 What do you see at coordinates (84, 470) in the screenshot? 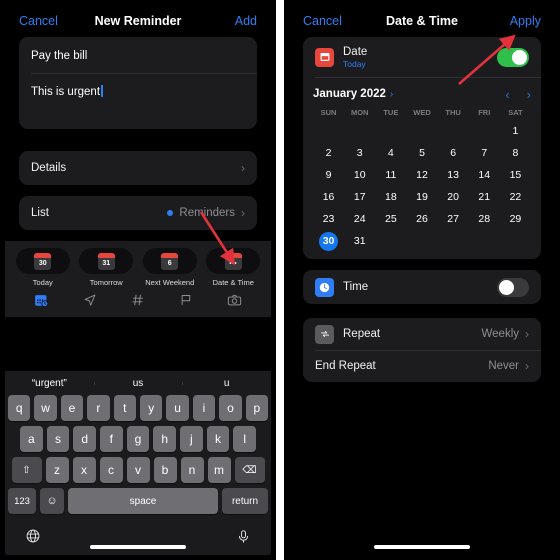
I see `key-x: x` at bounding box center [84, 470].